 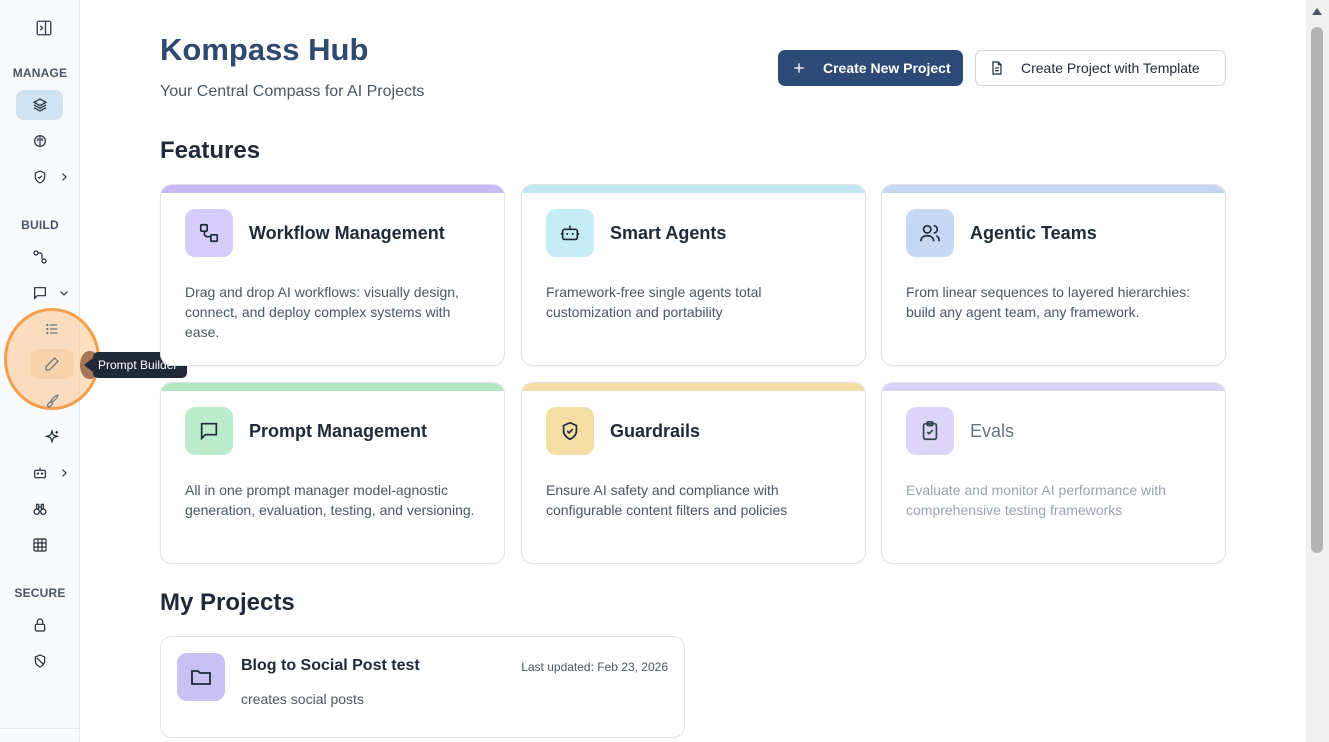 I want to click on rocket-icon, so click(x=52, y=401).